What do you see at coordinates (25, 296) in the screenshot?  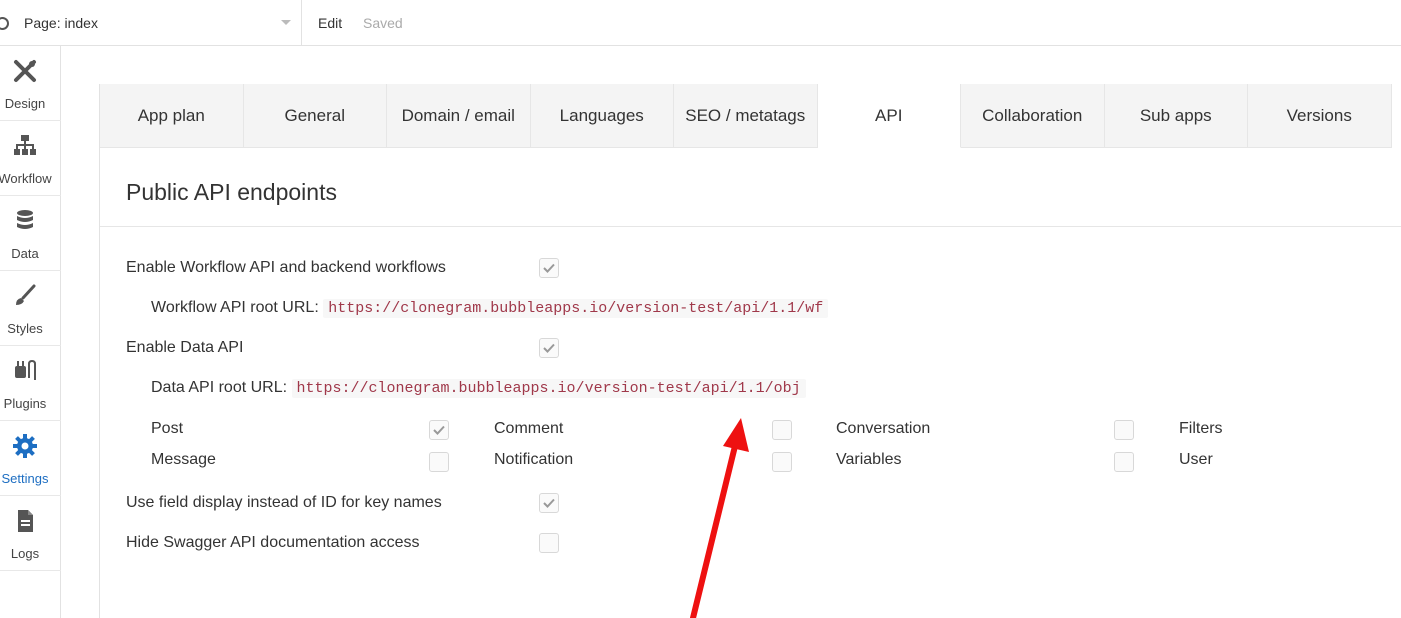 I see `brush-icon` at bounding box center [25, 296].